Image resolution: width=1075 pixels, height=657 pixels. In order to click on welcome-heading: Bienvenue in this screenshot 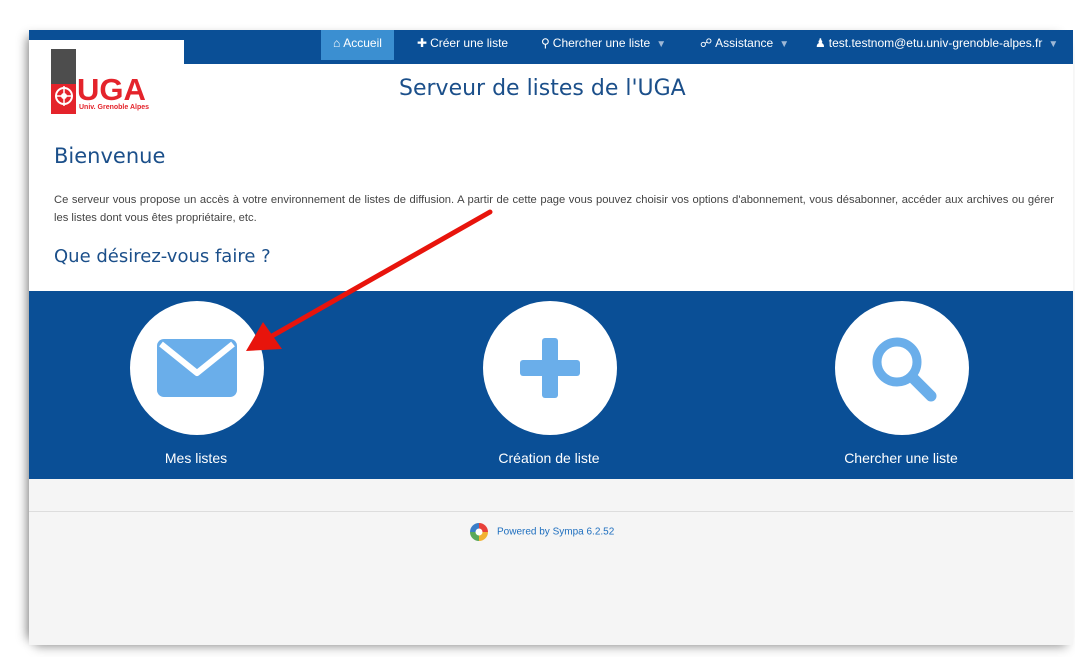, I will do `click(110, 156)`.